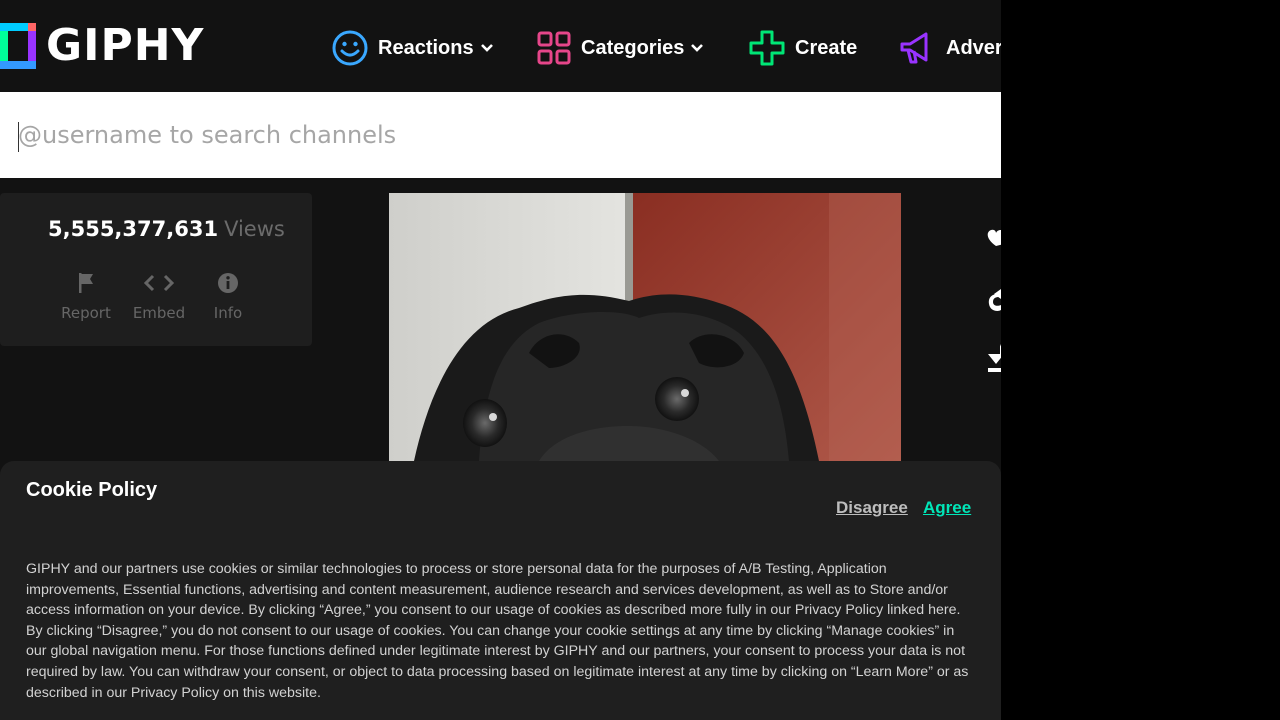 The height and width of the screenshot is (720, 1280). I want to click on dog-gif-frame, so click(645, 327).